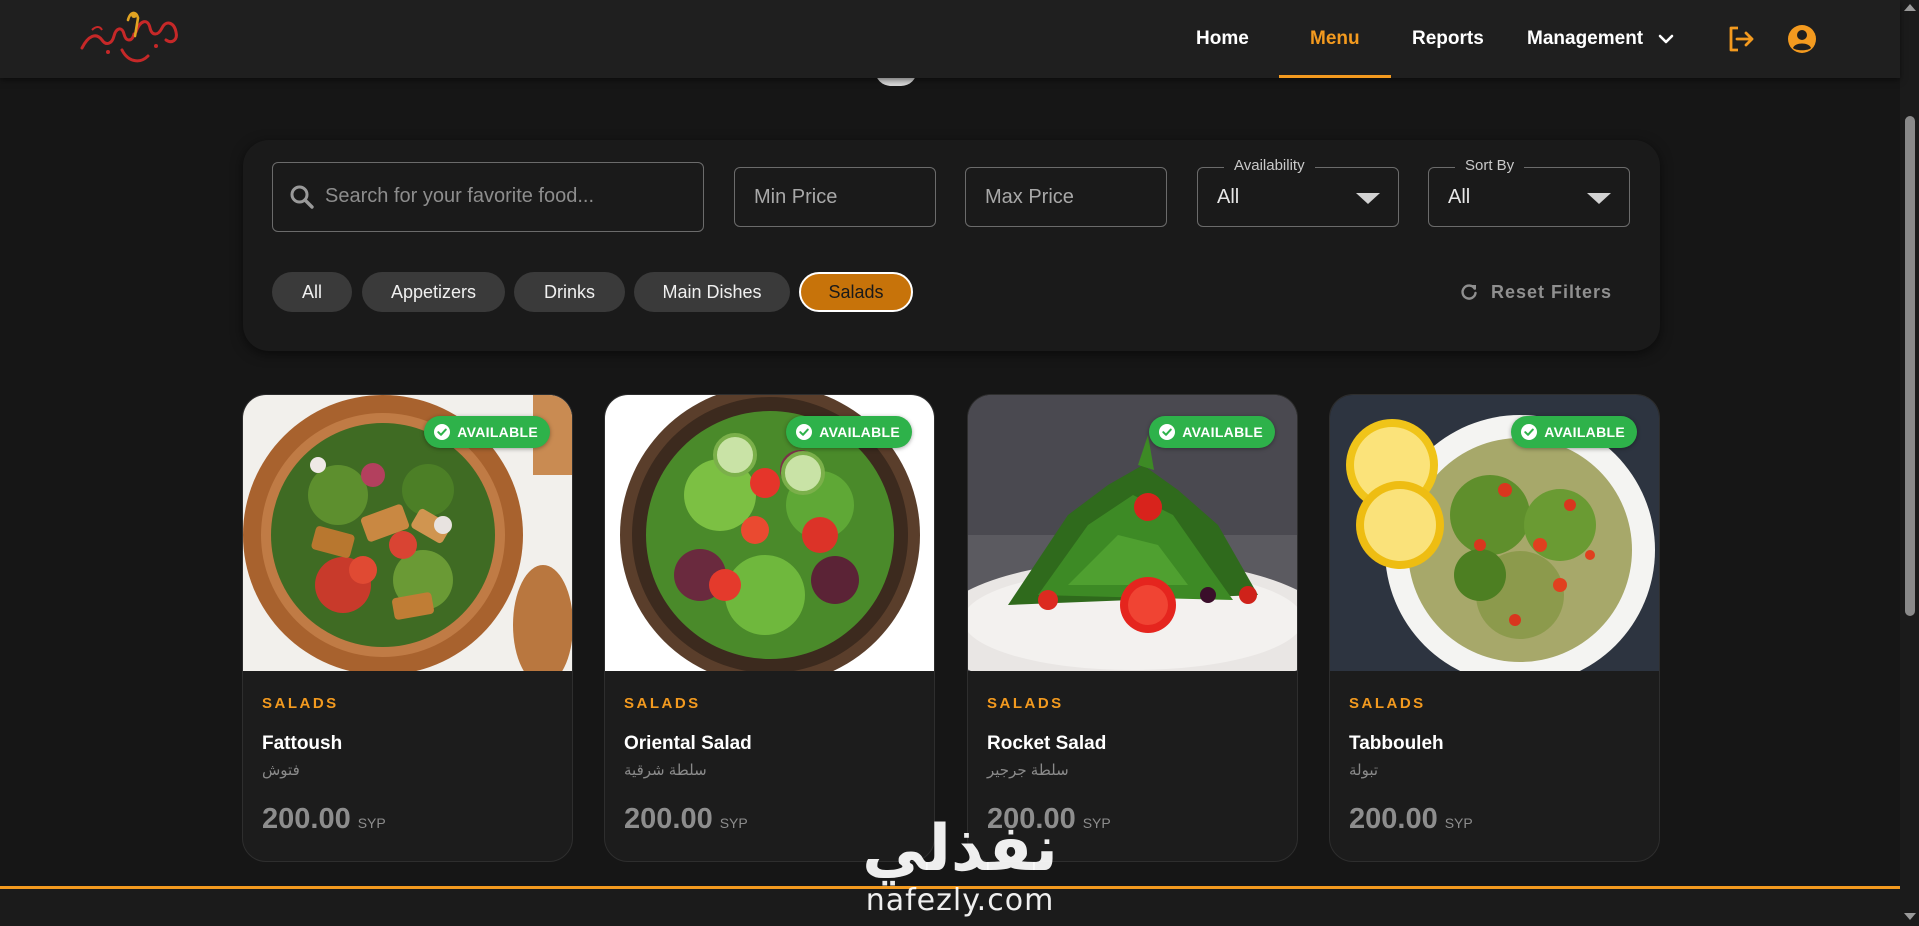 The image size is (1919, 926). Describe the element at coordinates (433, 292) in the screenshot. I see `category-chip-appetizers: Appetizers` at that location.